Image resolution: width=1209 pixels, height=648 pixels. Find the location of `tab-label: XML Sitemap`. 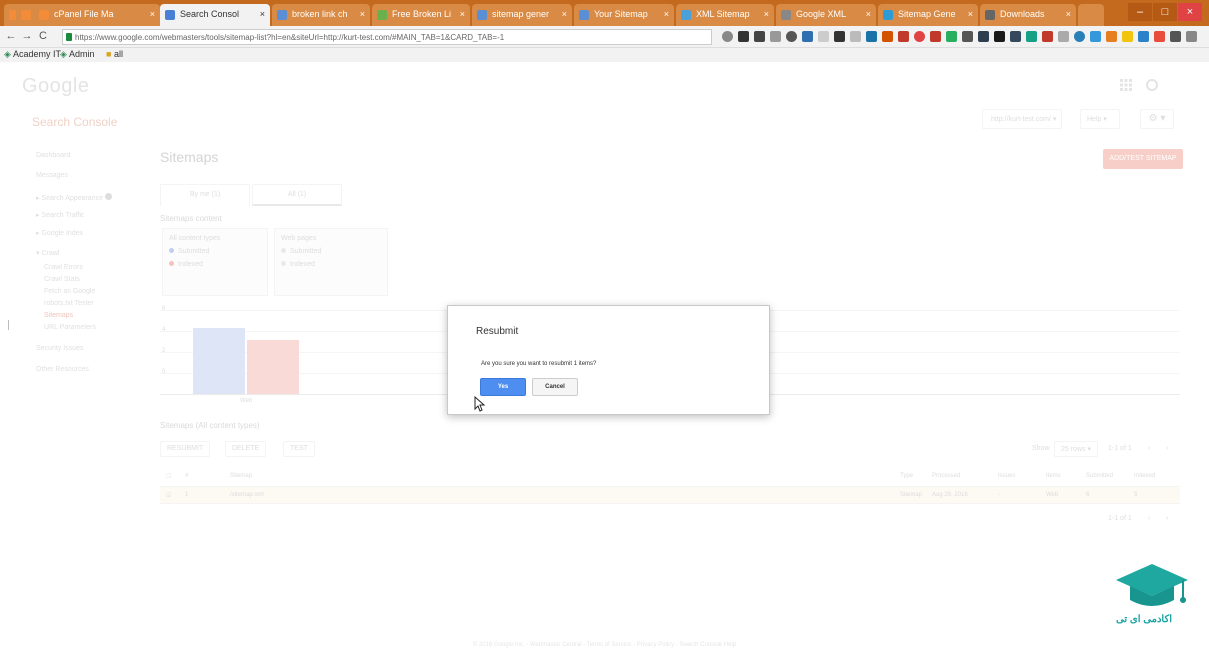

tab-label: XML Sitemap is located at coordinates (723, 14).